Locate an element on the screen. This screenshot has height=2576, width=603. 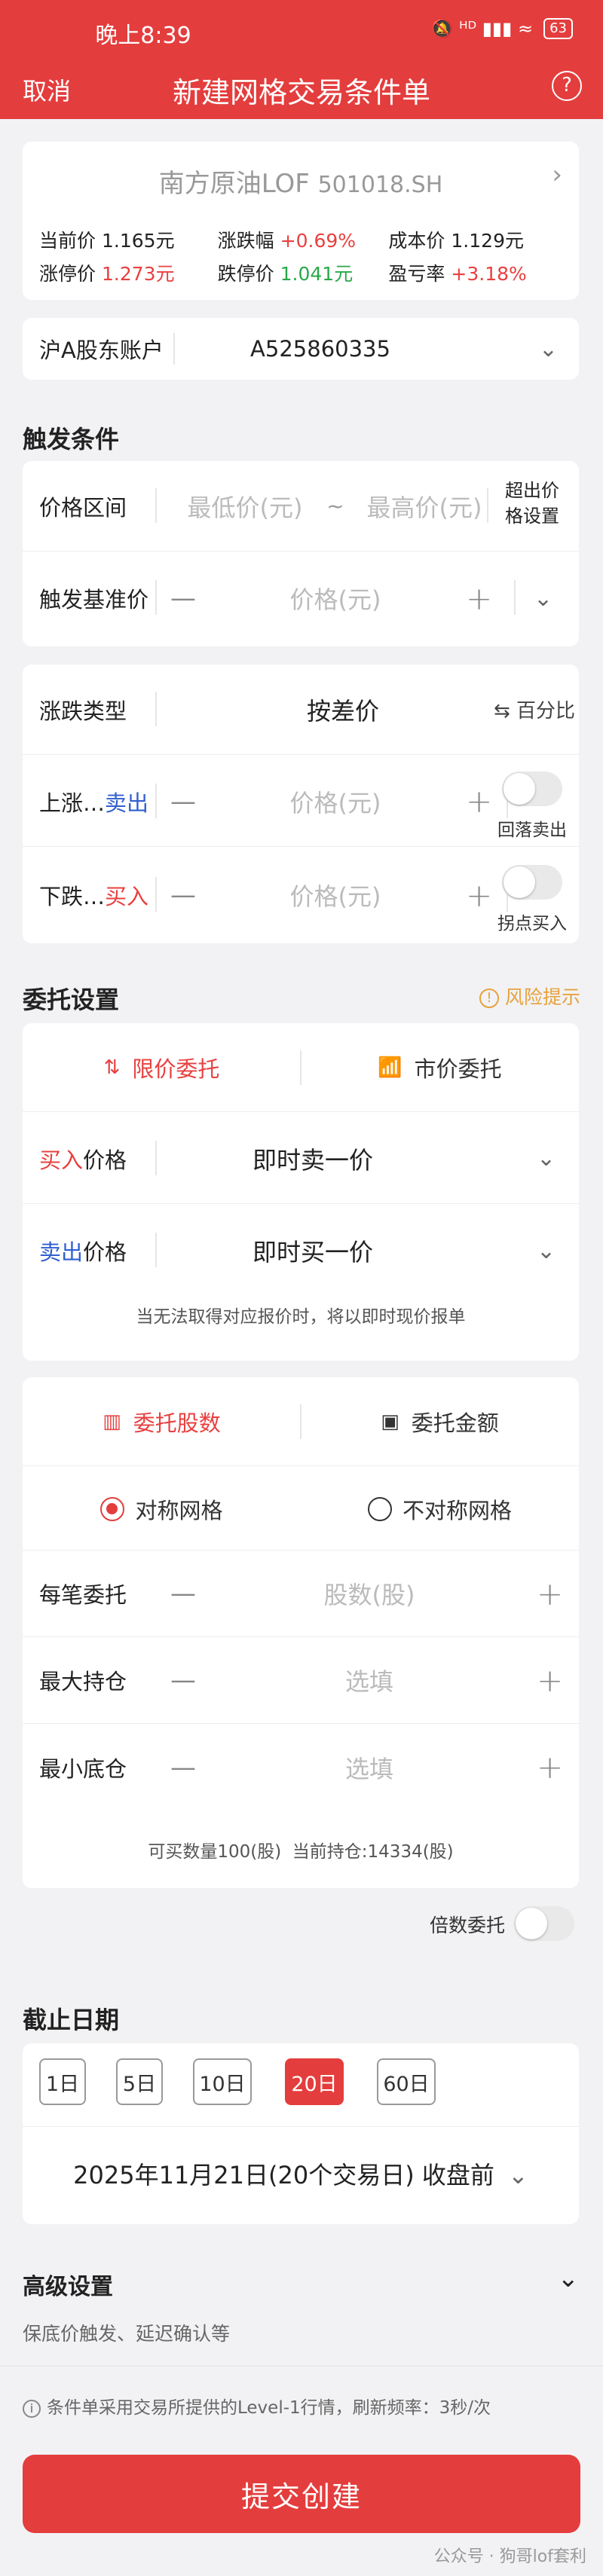
radio-symmetric: 对称网格 is located at coordinates (162, 1509).